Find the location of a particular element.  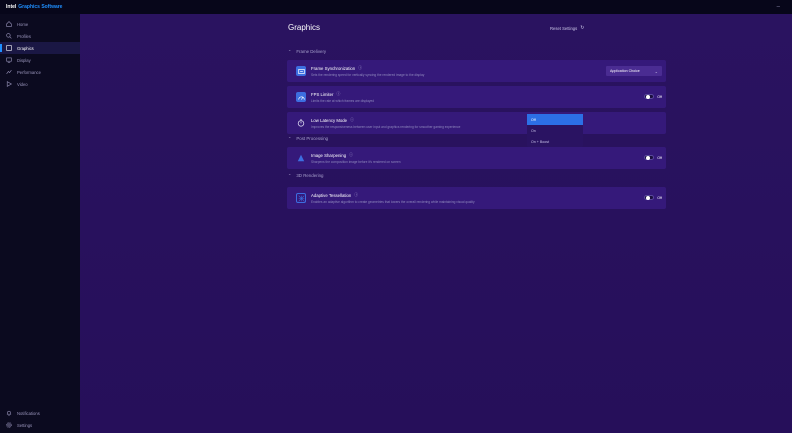

sidebar-item-performance: Performance is located at coordinates (40, 72).